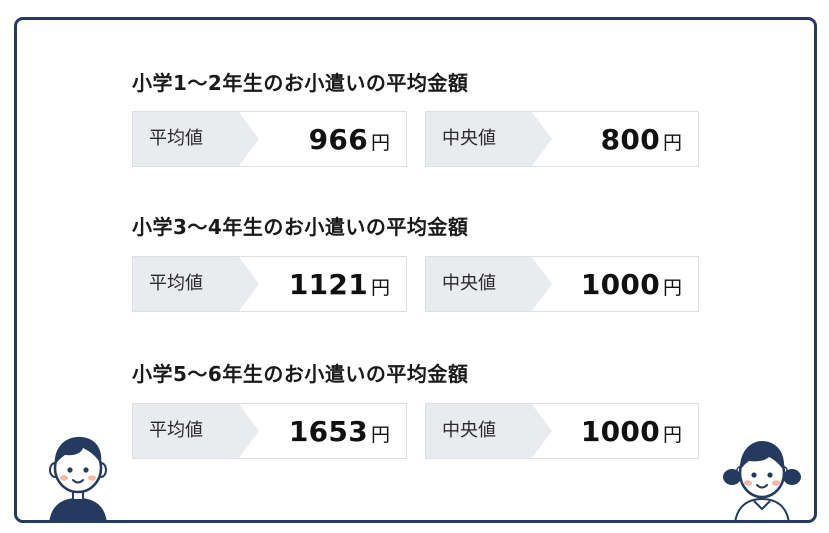 This screenshot has width=829, height=533. I want to click on boy-eye-right, so click(86, 470).